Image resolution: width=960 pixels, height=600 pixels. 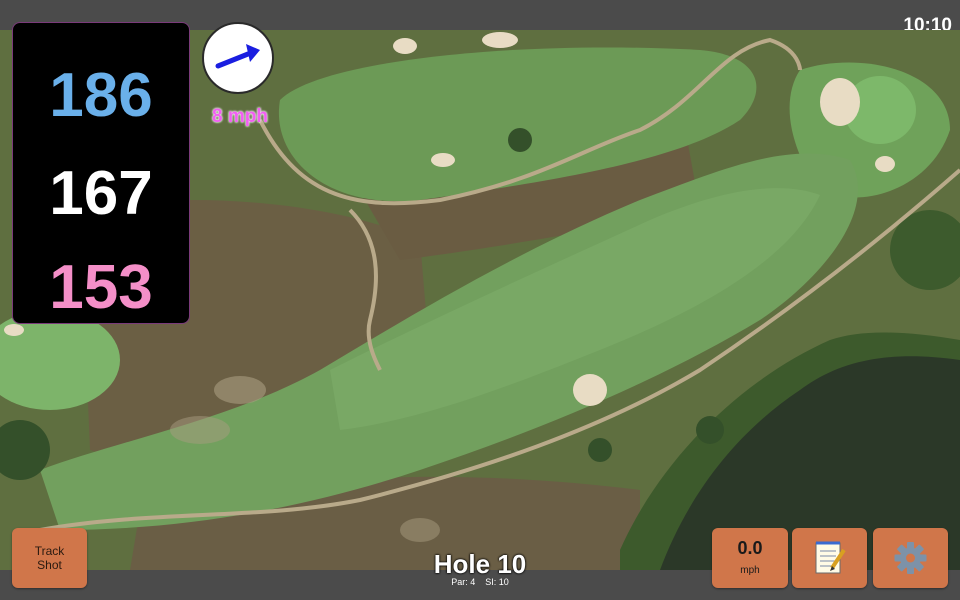 I want to click on distance-back: 186, so click(x=101, y=95).